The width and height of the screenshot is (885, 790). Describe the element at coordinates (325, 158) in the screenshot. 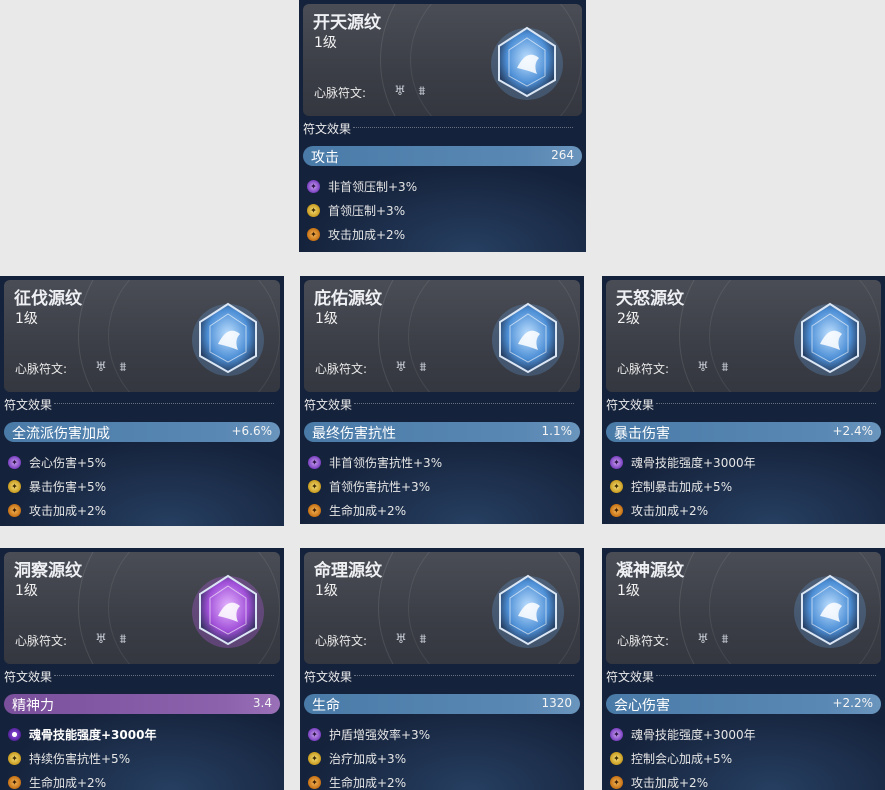

I see `main-stat-label: 攻击` at that location.